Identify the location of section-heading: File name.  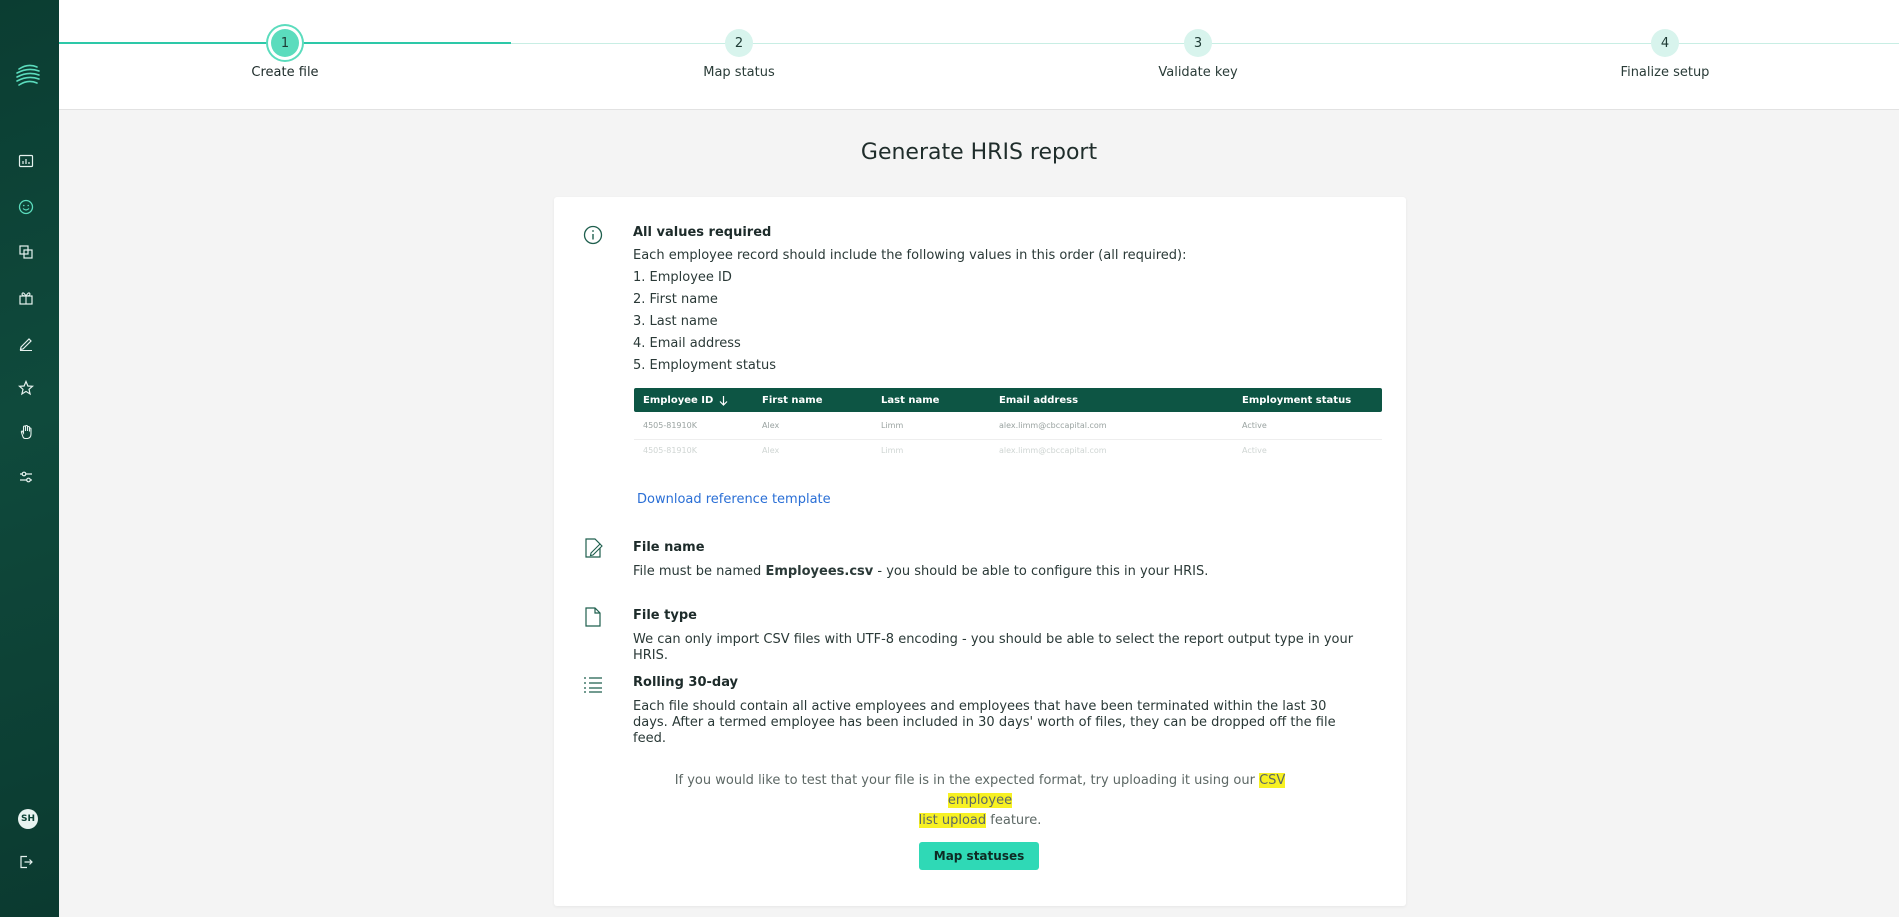
(669, 547).